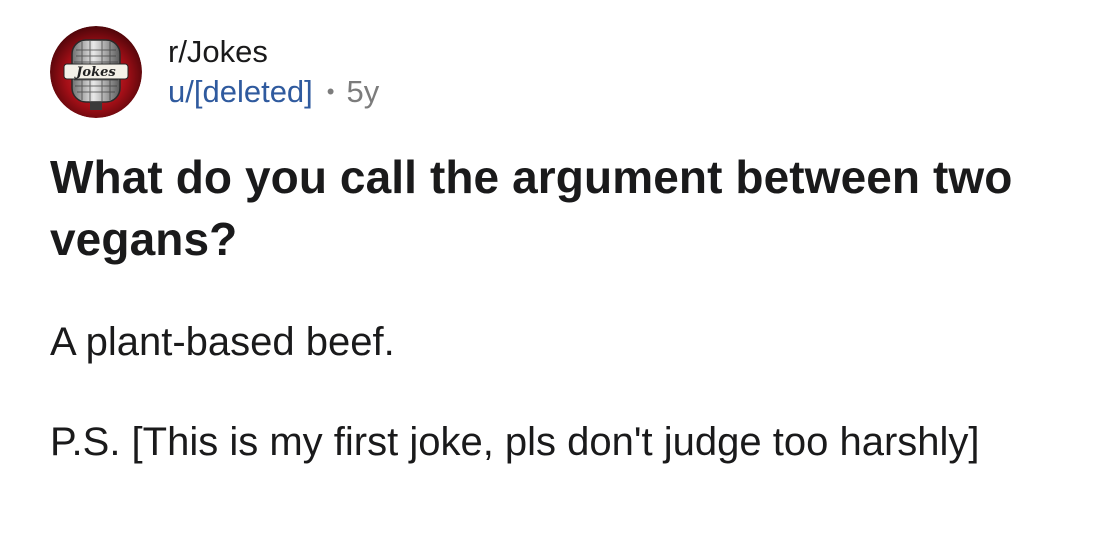  I want to click on post-meta: r/Jokes u/[deleted] • 5y, so click(273, 72).